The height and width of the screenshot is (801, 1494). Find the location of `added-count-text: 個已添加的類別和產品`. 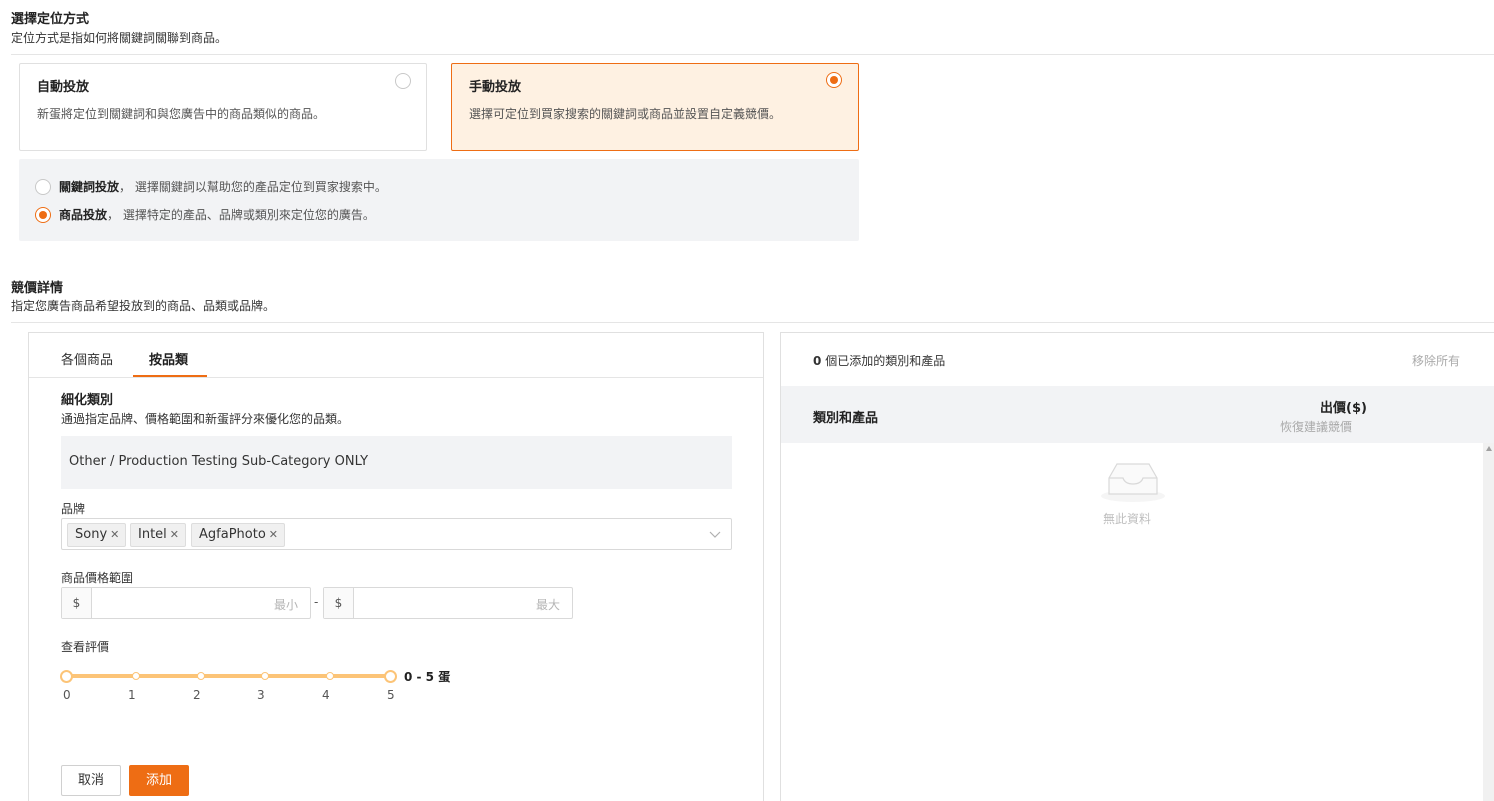

added-count-text: 個已添加的類別和產品 is located at coordinates (885, 361).